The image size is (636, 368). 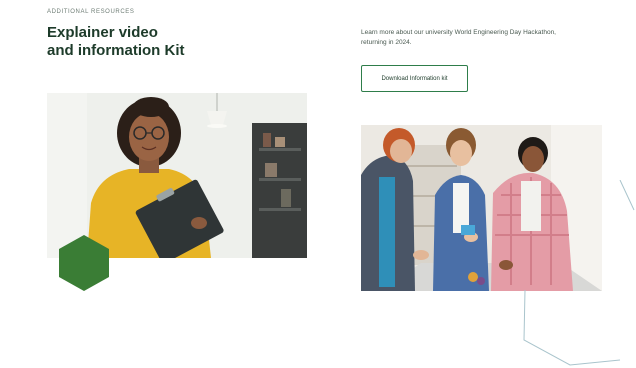 What do you see at coordinates (102, 32) in the screenshot?
I see `title-line-1: Explainer video` at bounding box center [102, 32].